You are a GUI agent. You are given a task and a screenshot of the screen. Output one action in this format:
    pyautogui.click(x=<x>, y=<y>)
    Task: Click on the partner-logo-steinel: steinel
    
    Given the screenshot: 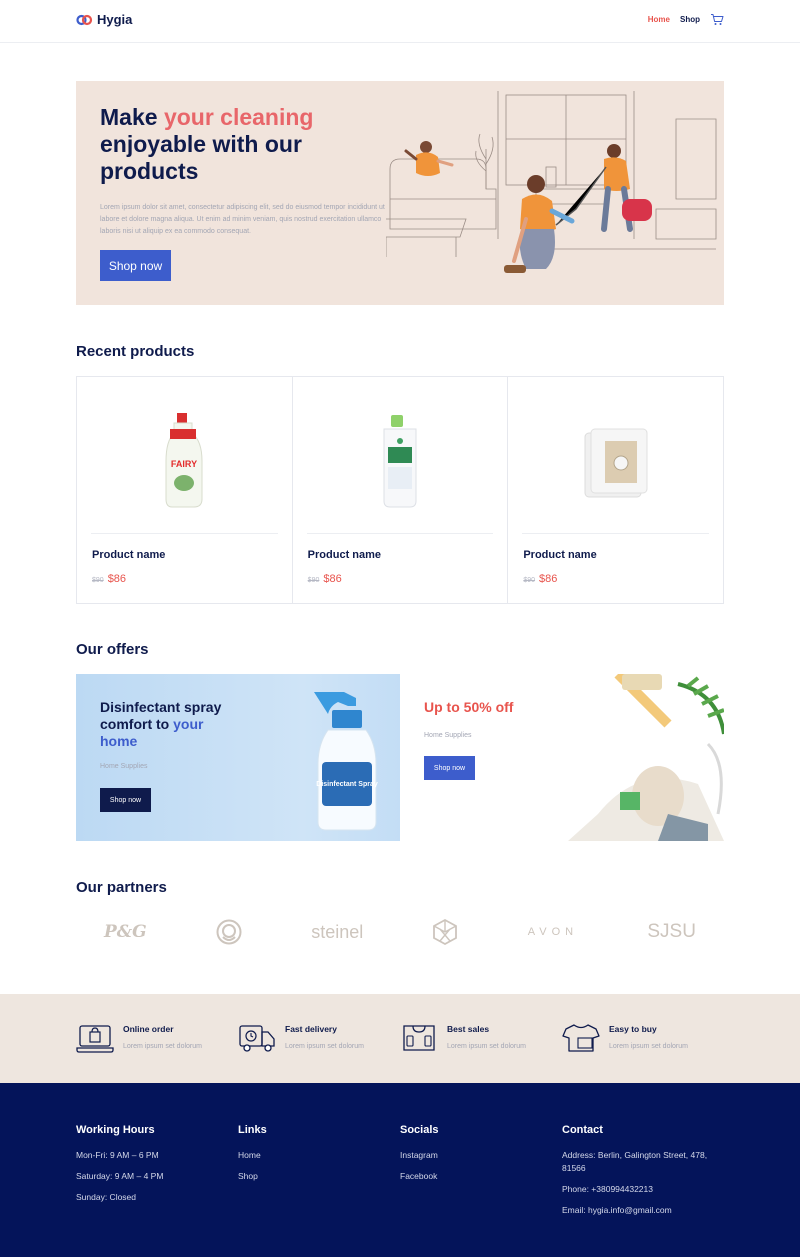 What is the action you would take?
    pyautogui.click(x=337, y=932)
    